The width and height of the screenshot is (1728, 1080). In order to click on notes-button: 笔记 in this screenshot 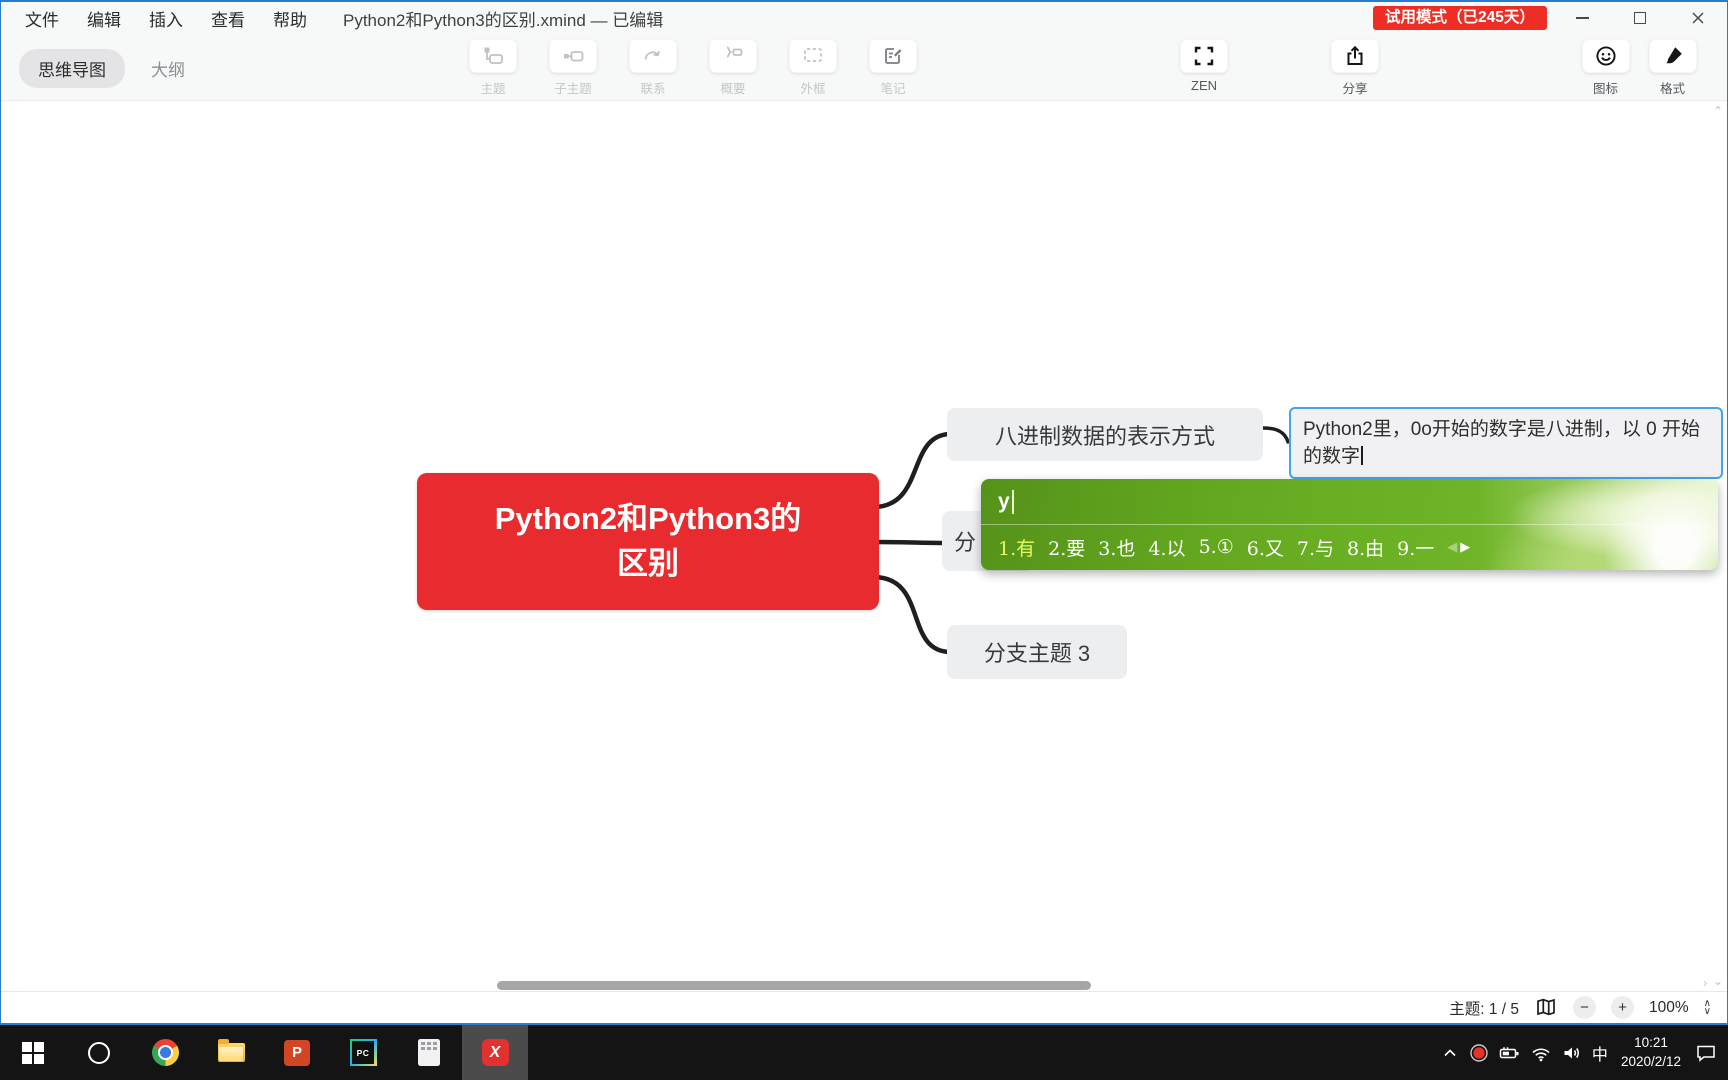, I will do `click(893, 68)`.